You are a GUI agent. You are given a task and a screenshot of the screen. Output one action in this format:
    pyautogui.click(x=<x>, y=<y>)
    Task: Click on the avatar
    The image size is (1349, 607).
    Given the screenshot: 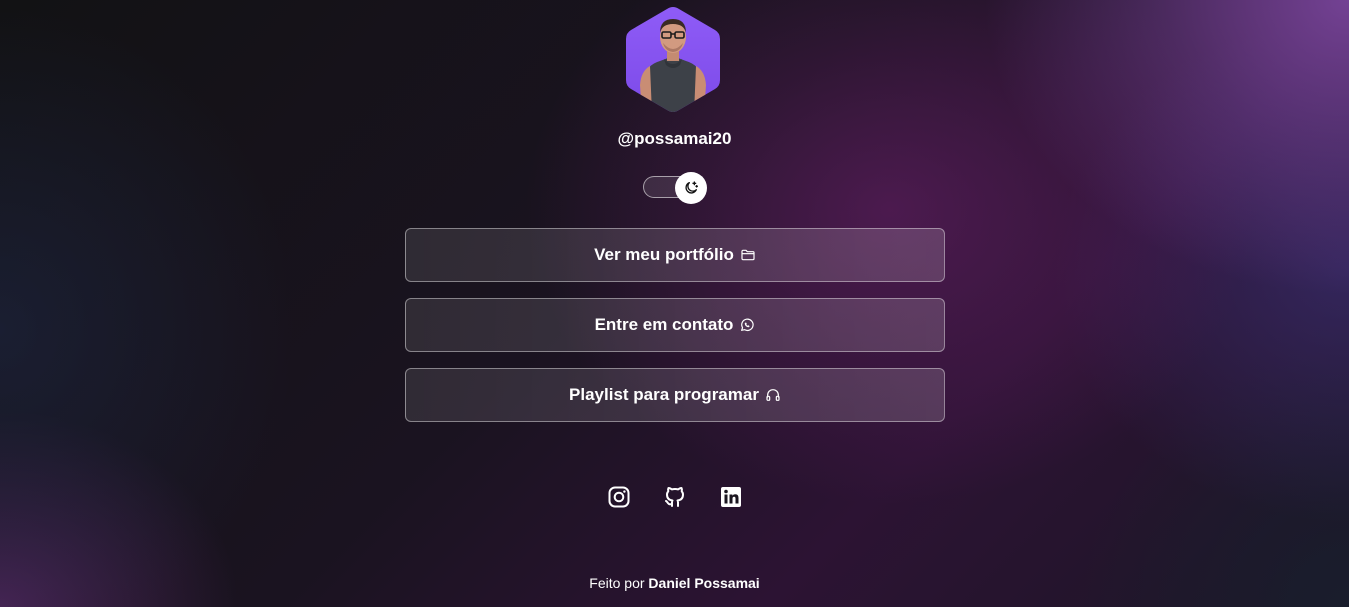 What is the action you would take?
    pyautogui.click(x=673, y=59)
    